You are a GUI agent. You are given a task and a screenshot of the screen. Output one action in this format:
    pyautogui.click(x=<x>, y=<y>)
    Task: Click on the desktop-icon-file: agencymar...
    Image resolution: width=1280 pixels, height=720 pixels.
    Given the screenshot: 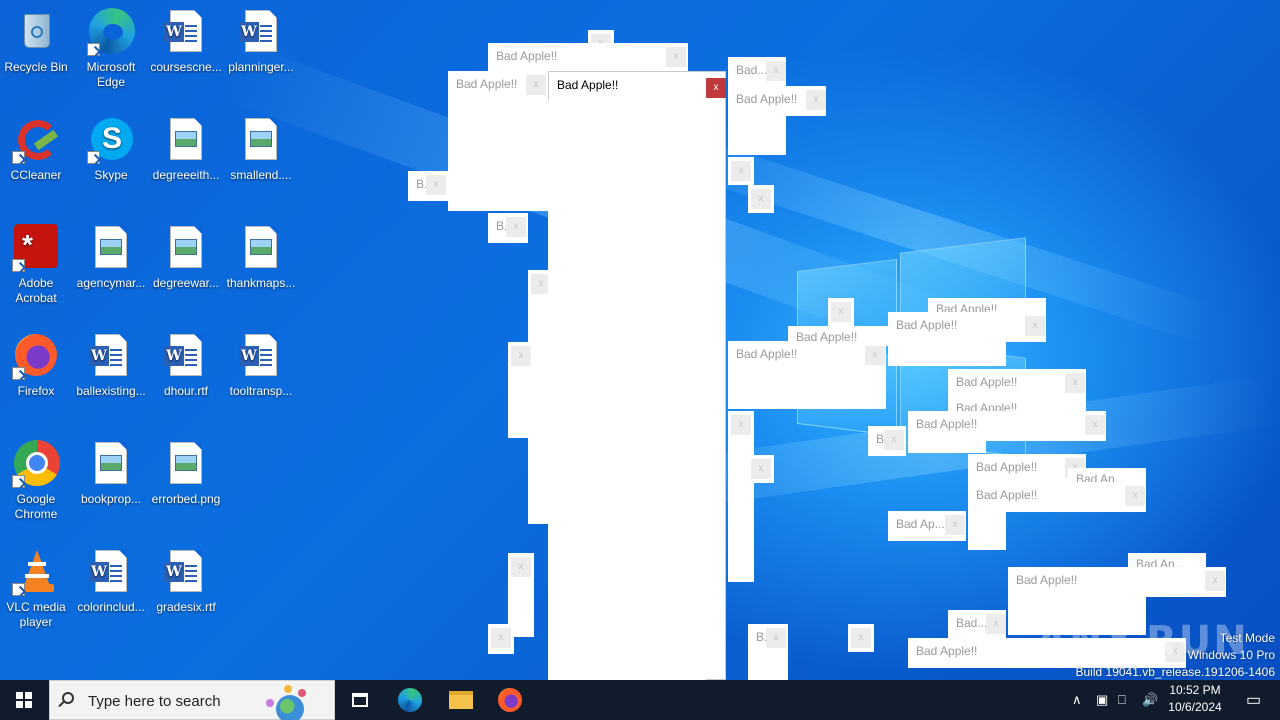 What is the action you would take?
    pyautogui.click(x=111, y=257)
    